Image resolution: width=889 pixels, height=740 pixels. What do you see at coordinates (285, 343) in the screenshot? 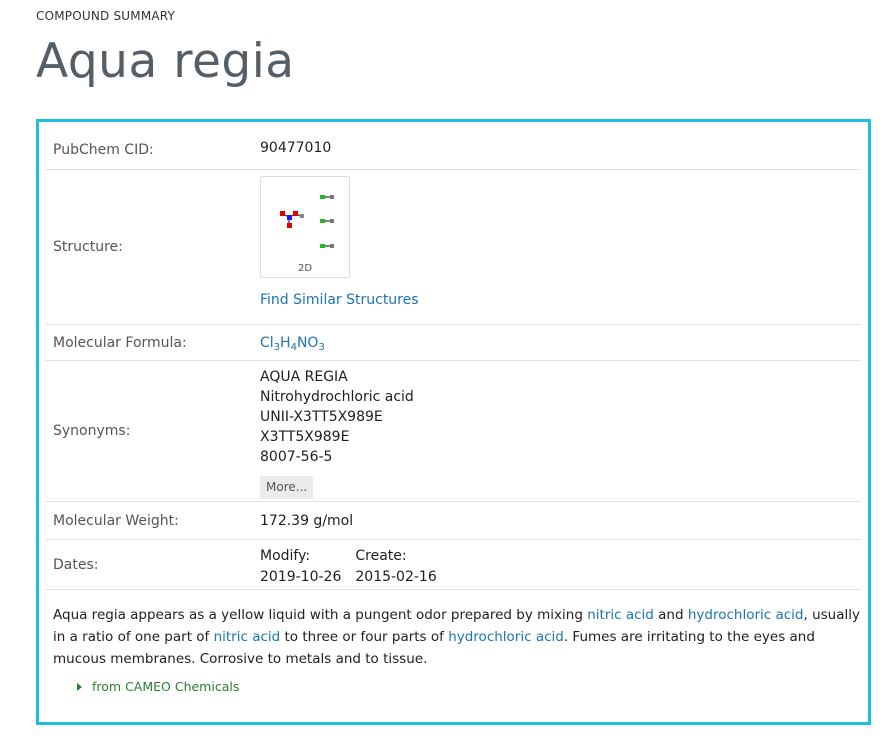
I see `formula-part: H` at bounding box center [285, 343].